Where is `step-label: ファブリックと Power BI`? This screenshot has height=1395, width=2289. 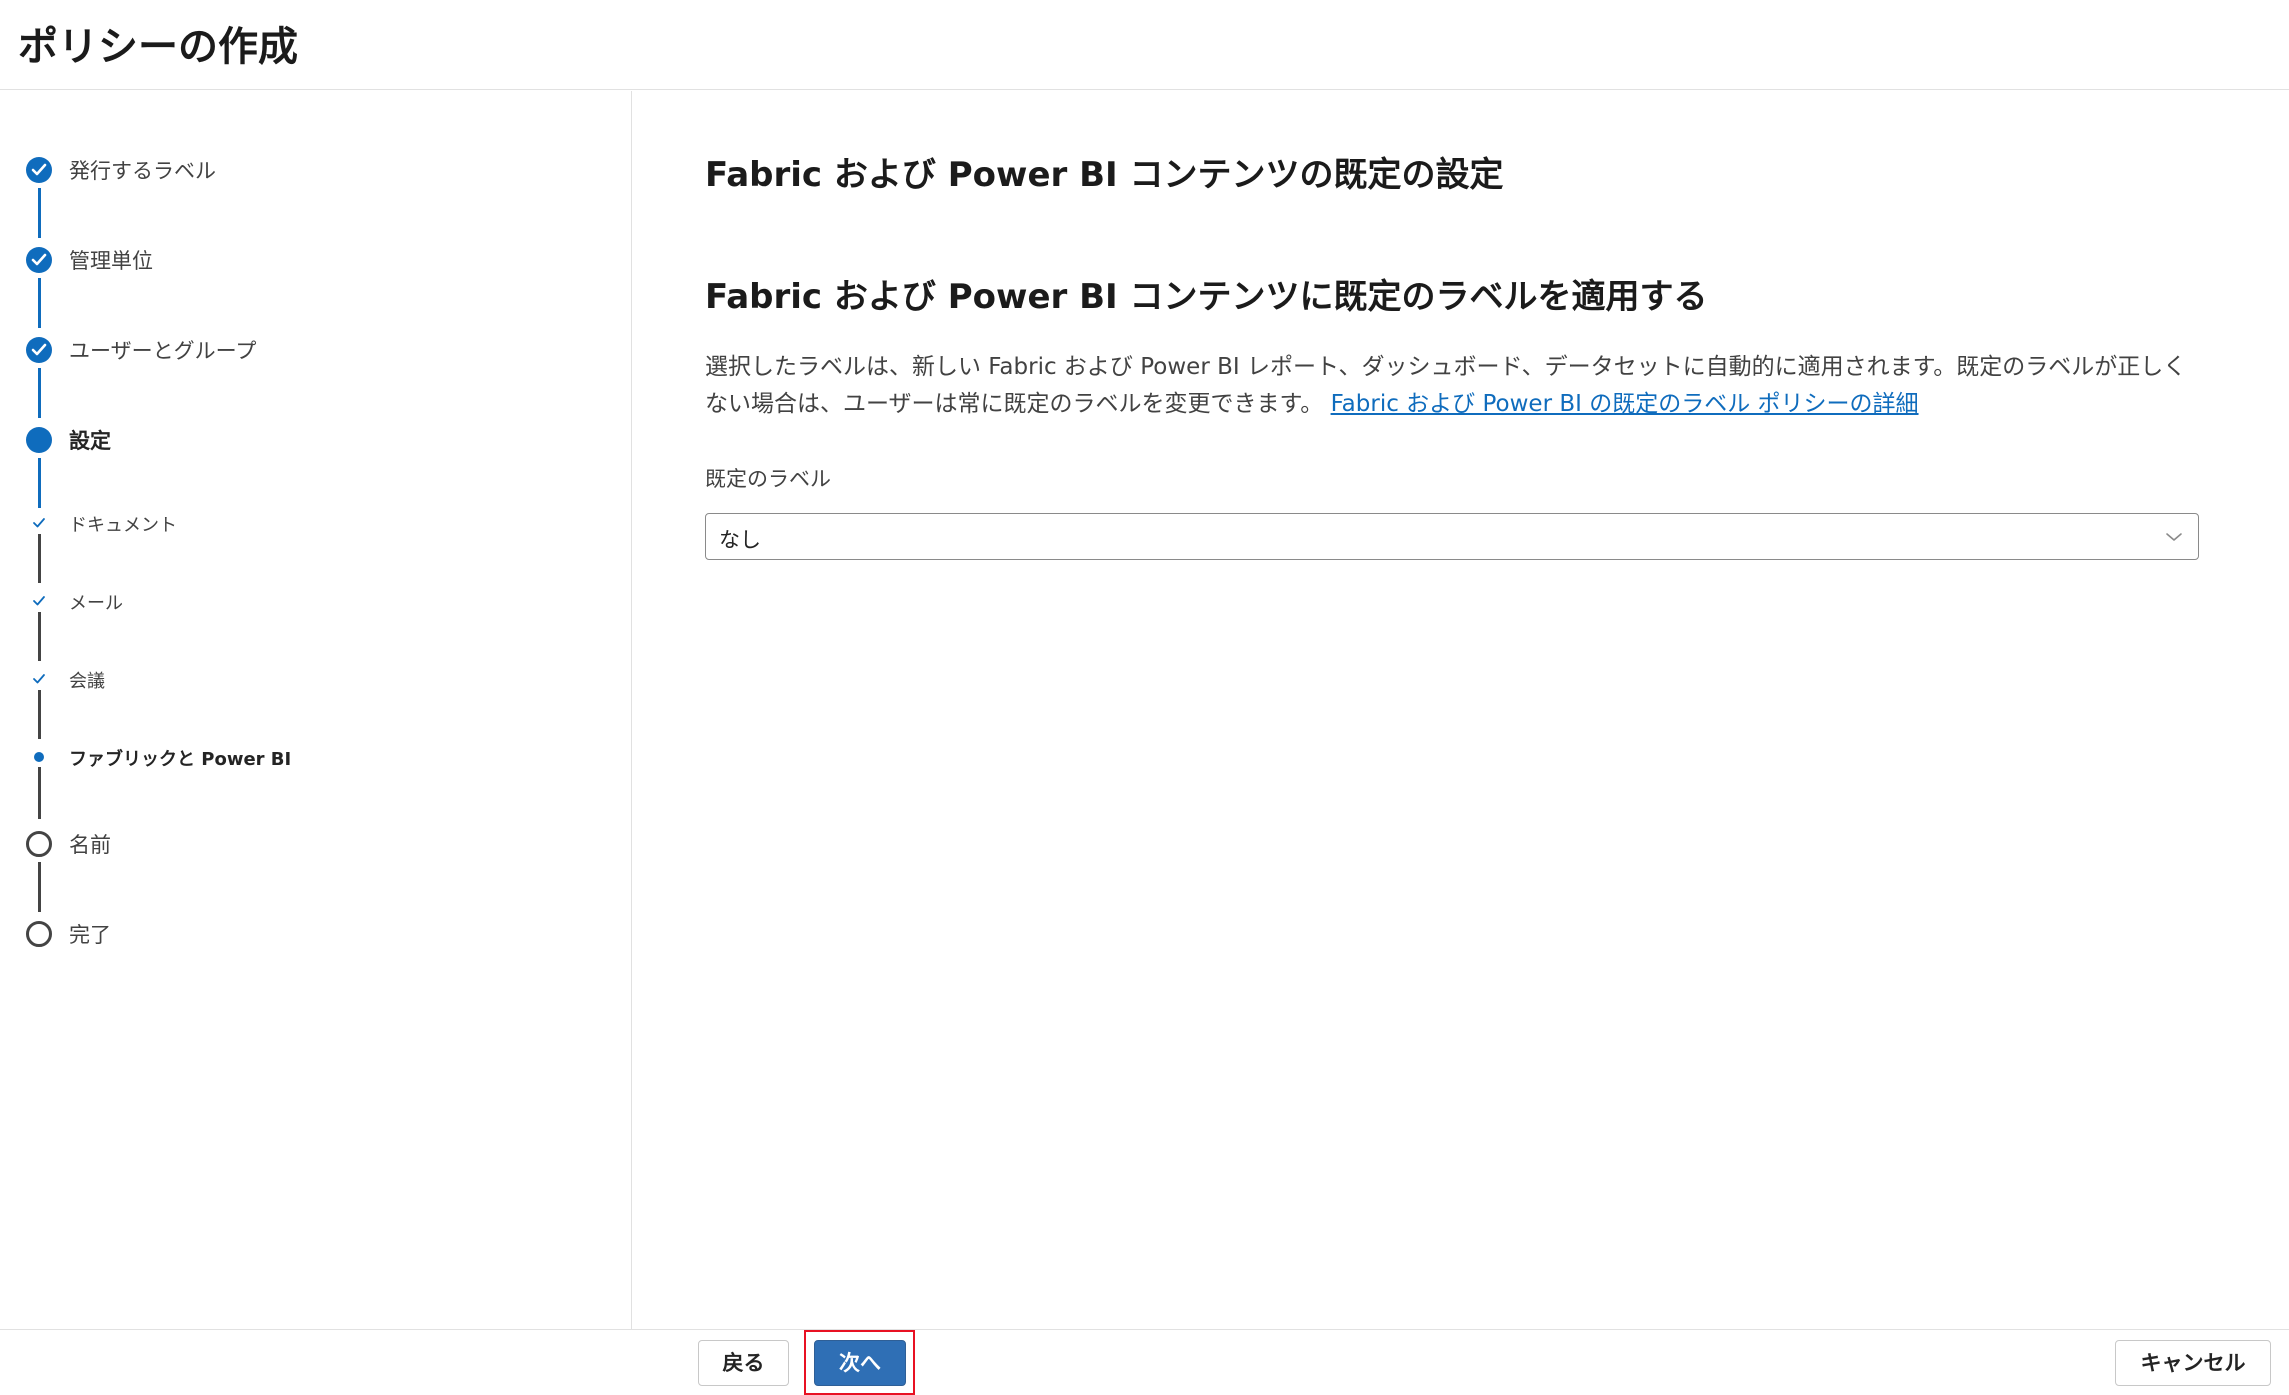
step-label: ファブリックと Power BI is located at coordinates (180, 759).